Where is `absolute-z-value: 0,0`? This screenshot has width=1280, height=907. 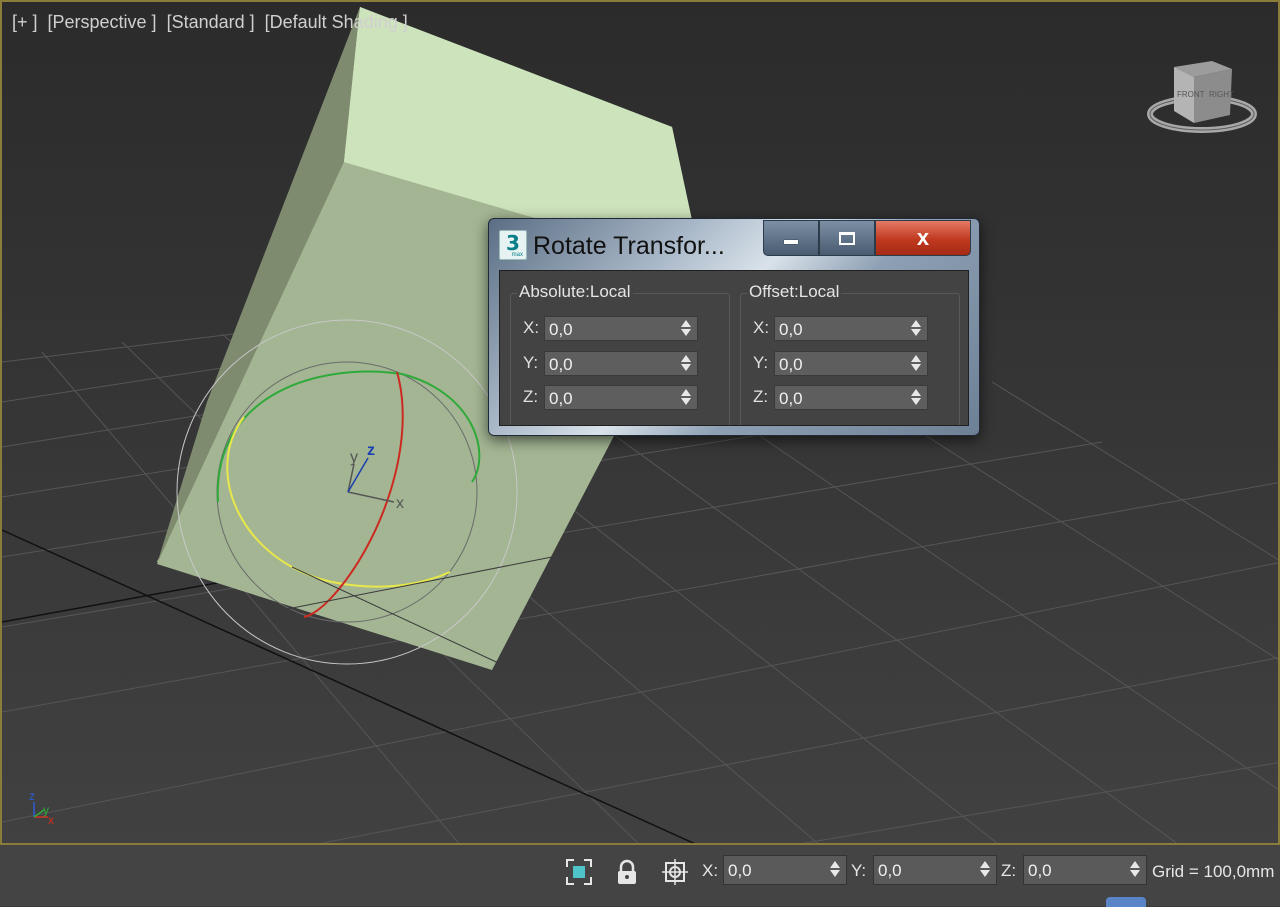 absolute-z-value: 0,0 is located at coordinates (561, 398).